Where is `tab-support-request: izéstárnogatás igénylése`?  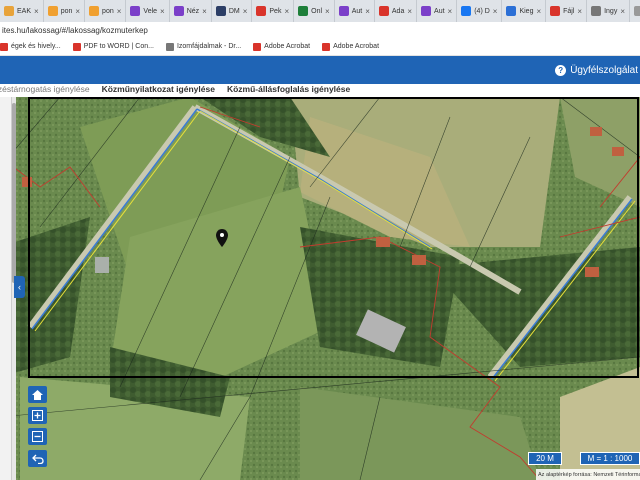
tab-support-request: izéstárnogatás igénylése is located at coordinates (45, 91).